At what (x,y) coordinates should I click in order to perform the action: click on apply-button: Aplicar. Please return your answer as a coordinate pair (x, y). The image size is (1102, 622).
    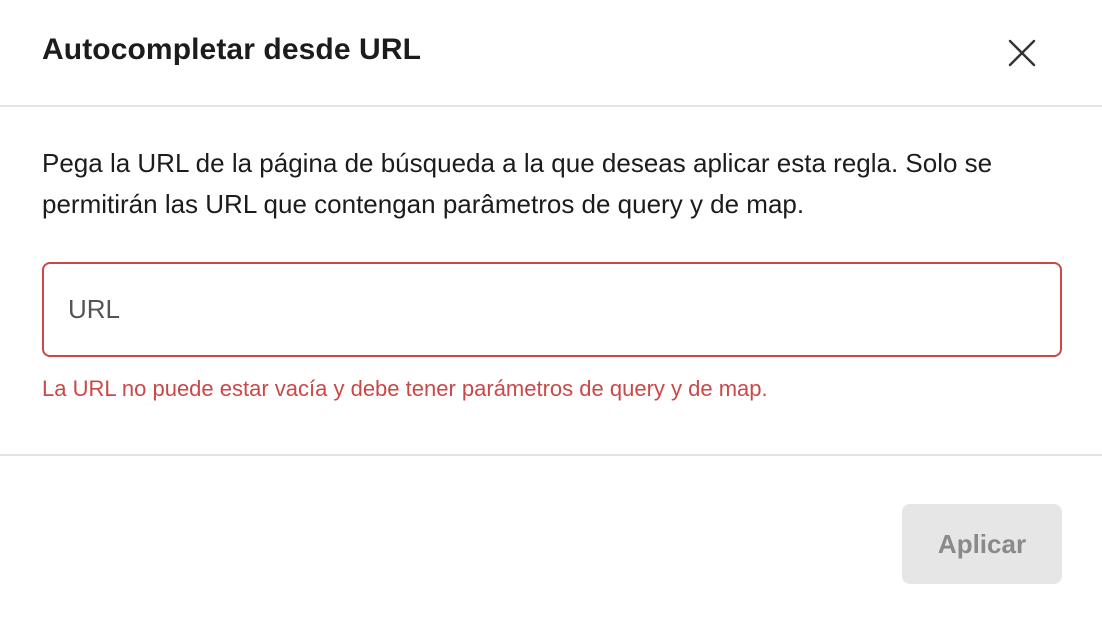
    Looking at the image, I should click on (982, 544).